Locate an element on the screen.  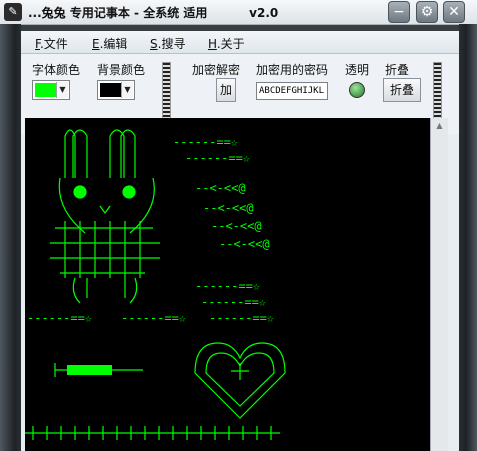
close-icon: ✕ is located at coordinates (454, 12).